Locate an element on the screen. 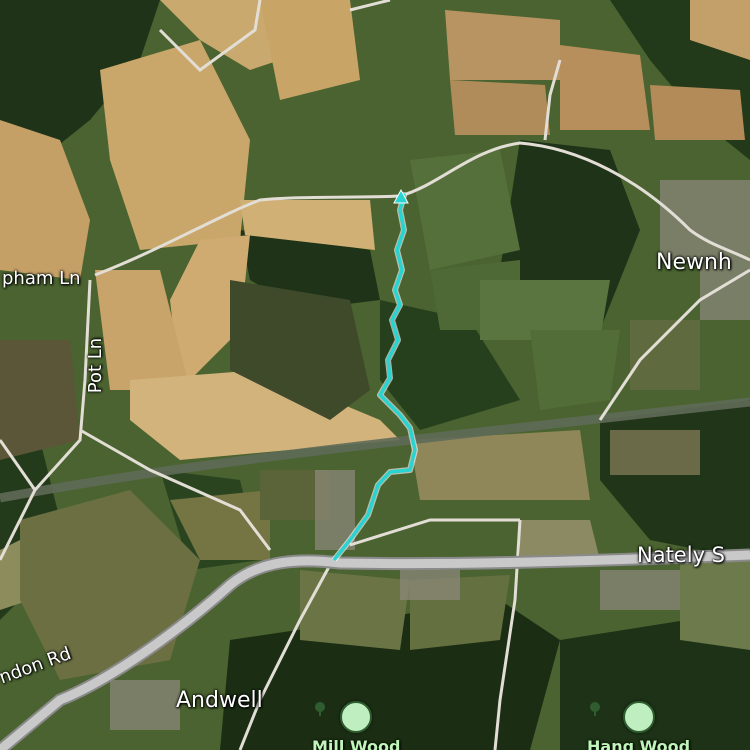 The image size is (750, 750). poi-mill-wood: Mill Wood is located at coordinates (356, 725).